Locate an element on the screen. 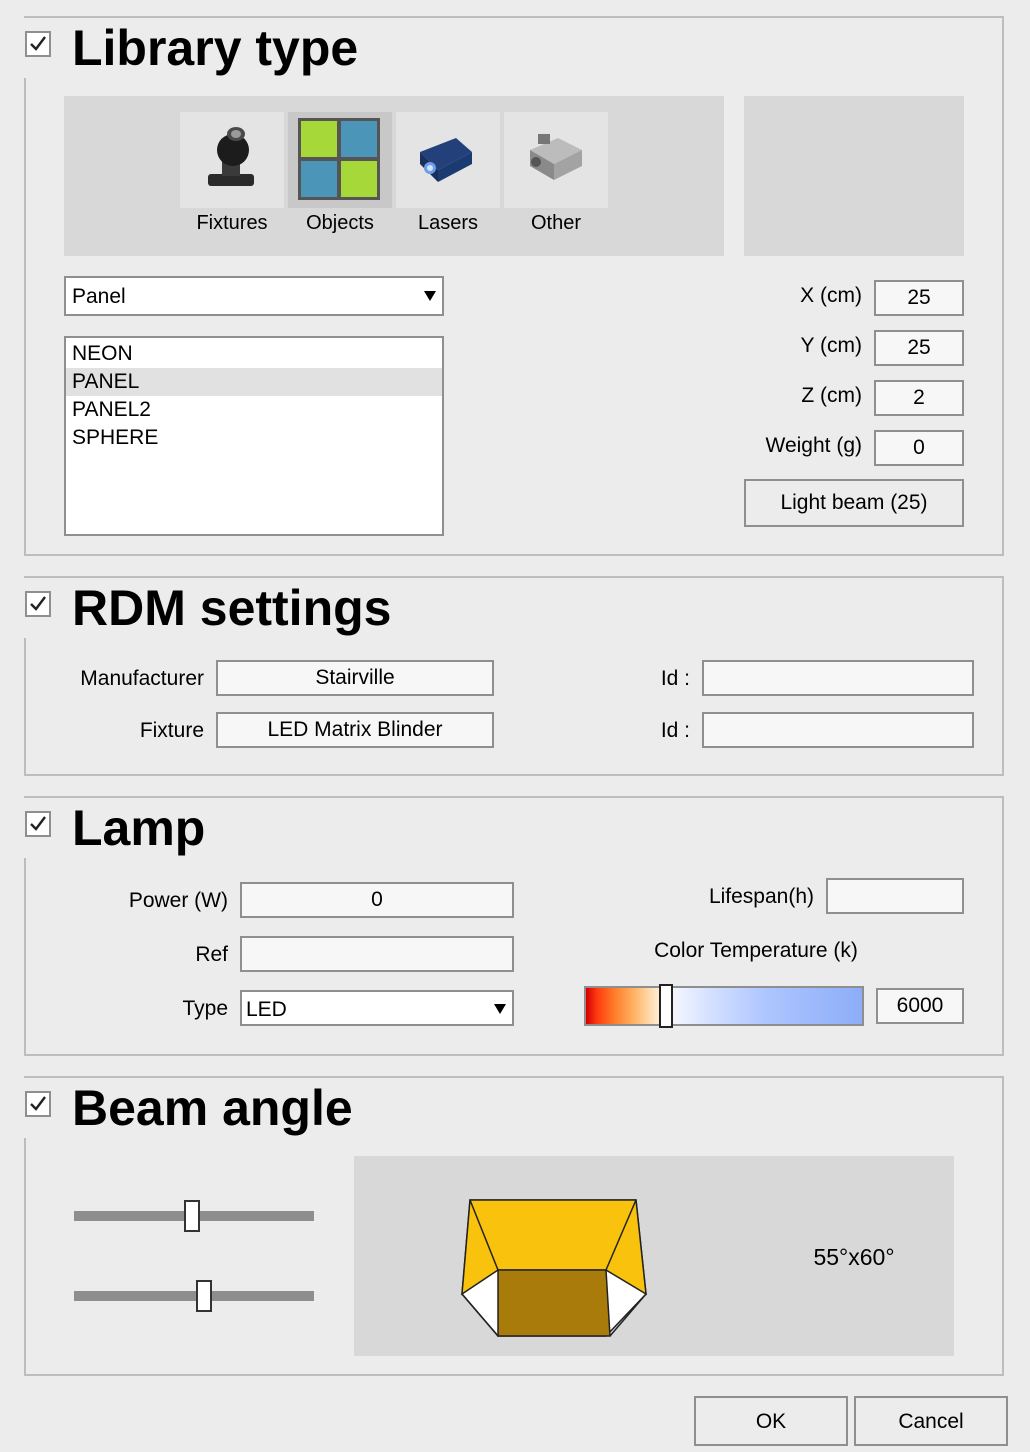 This screenshot has height=1452, width=1030. manufacturer-label: Manufacturer is located at coordinates (142, 678).